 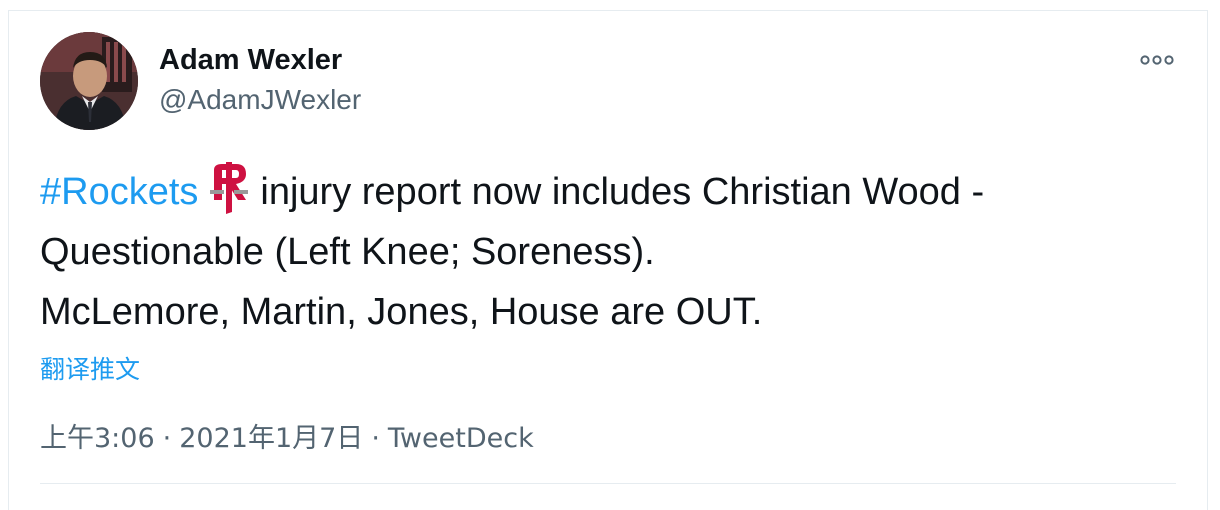 What do you see at coordinates (119, 192) in the screenshot?
I see `hashtag-link: #Rockets` at bounding box center [119, 192].